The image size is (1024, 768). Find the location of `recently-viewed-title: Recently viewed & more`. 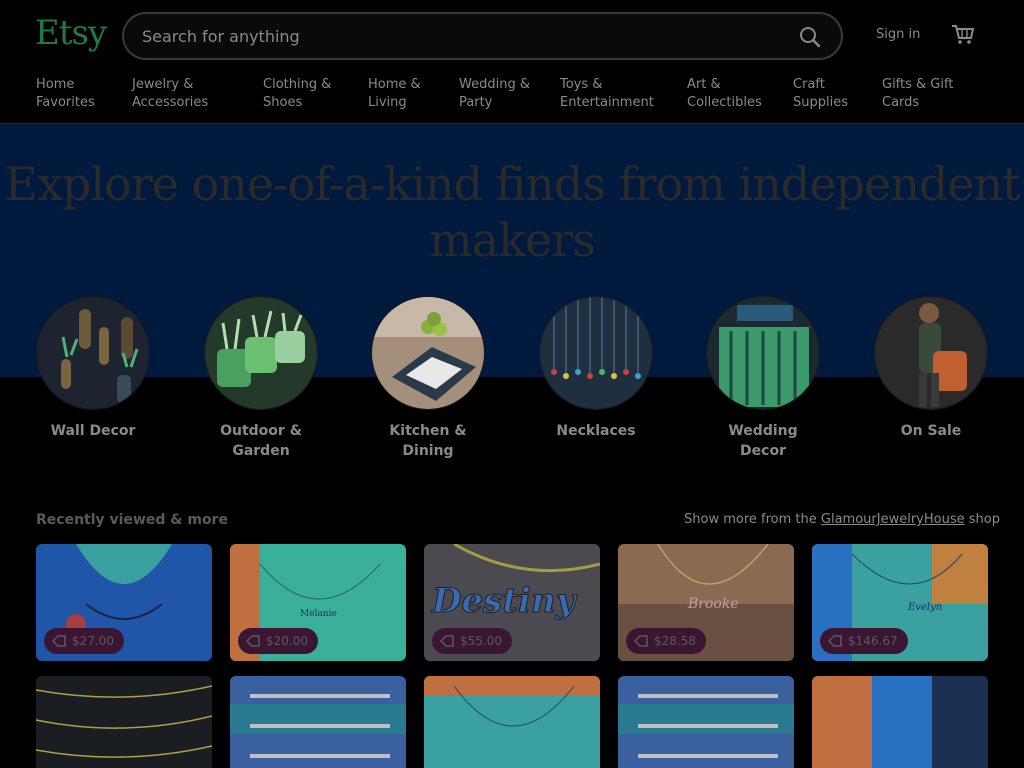

recently-viewed-title: Recently viewed & more is located at coordinates (132, 520).